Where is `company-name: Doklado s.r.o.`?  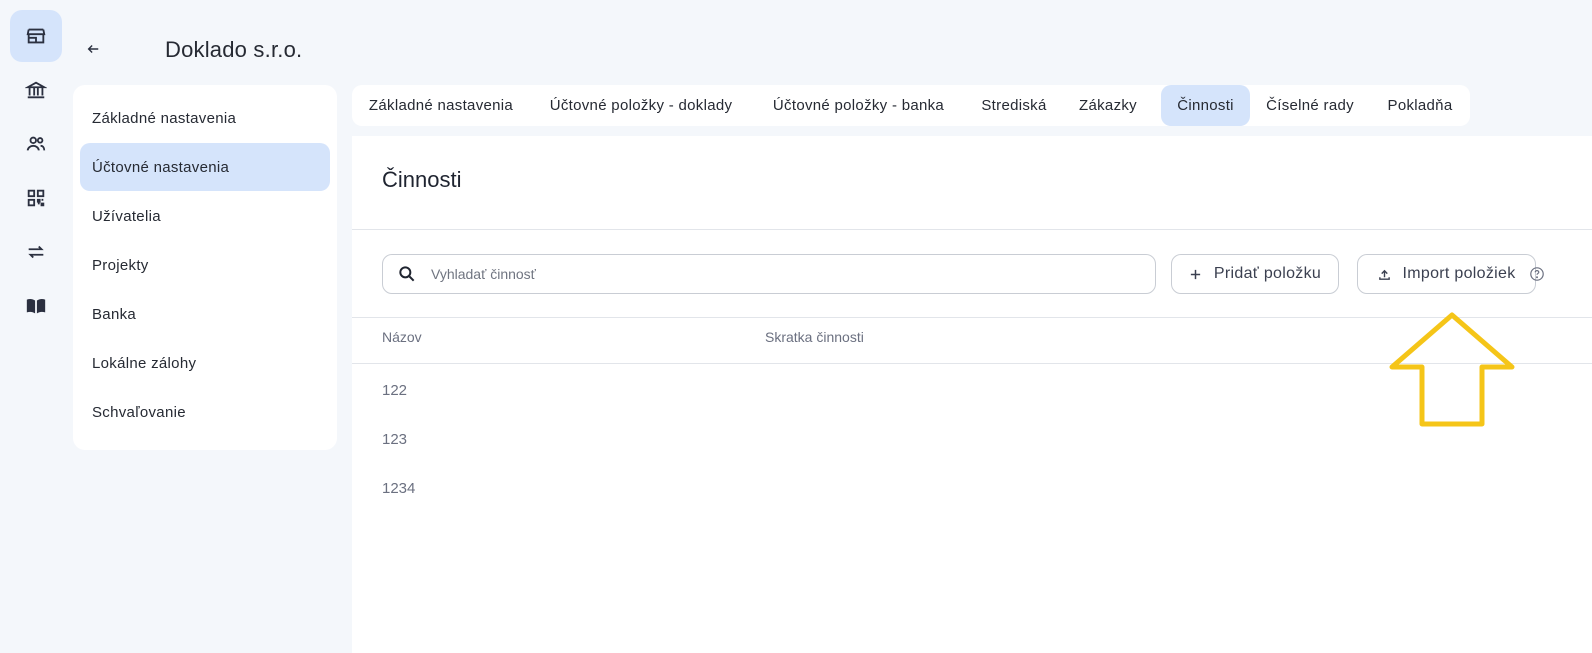
company-name: Doklado s.r.o. is located at coordinates (234, 49).